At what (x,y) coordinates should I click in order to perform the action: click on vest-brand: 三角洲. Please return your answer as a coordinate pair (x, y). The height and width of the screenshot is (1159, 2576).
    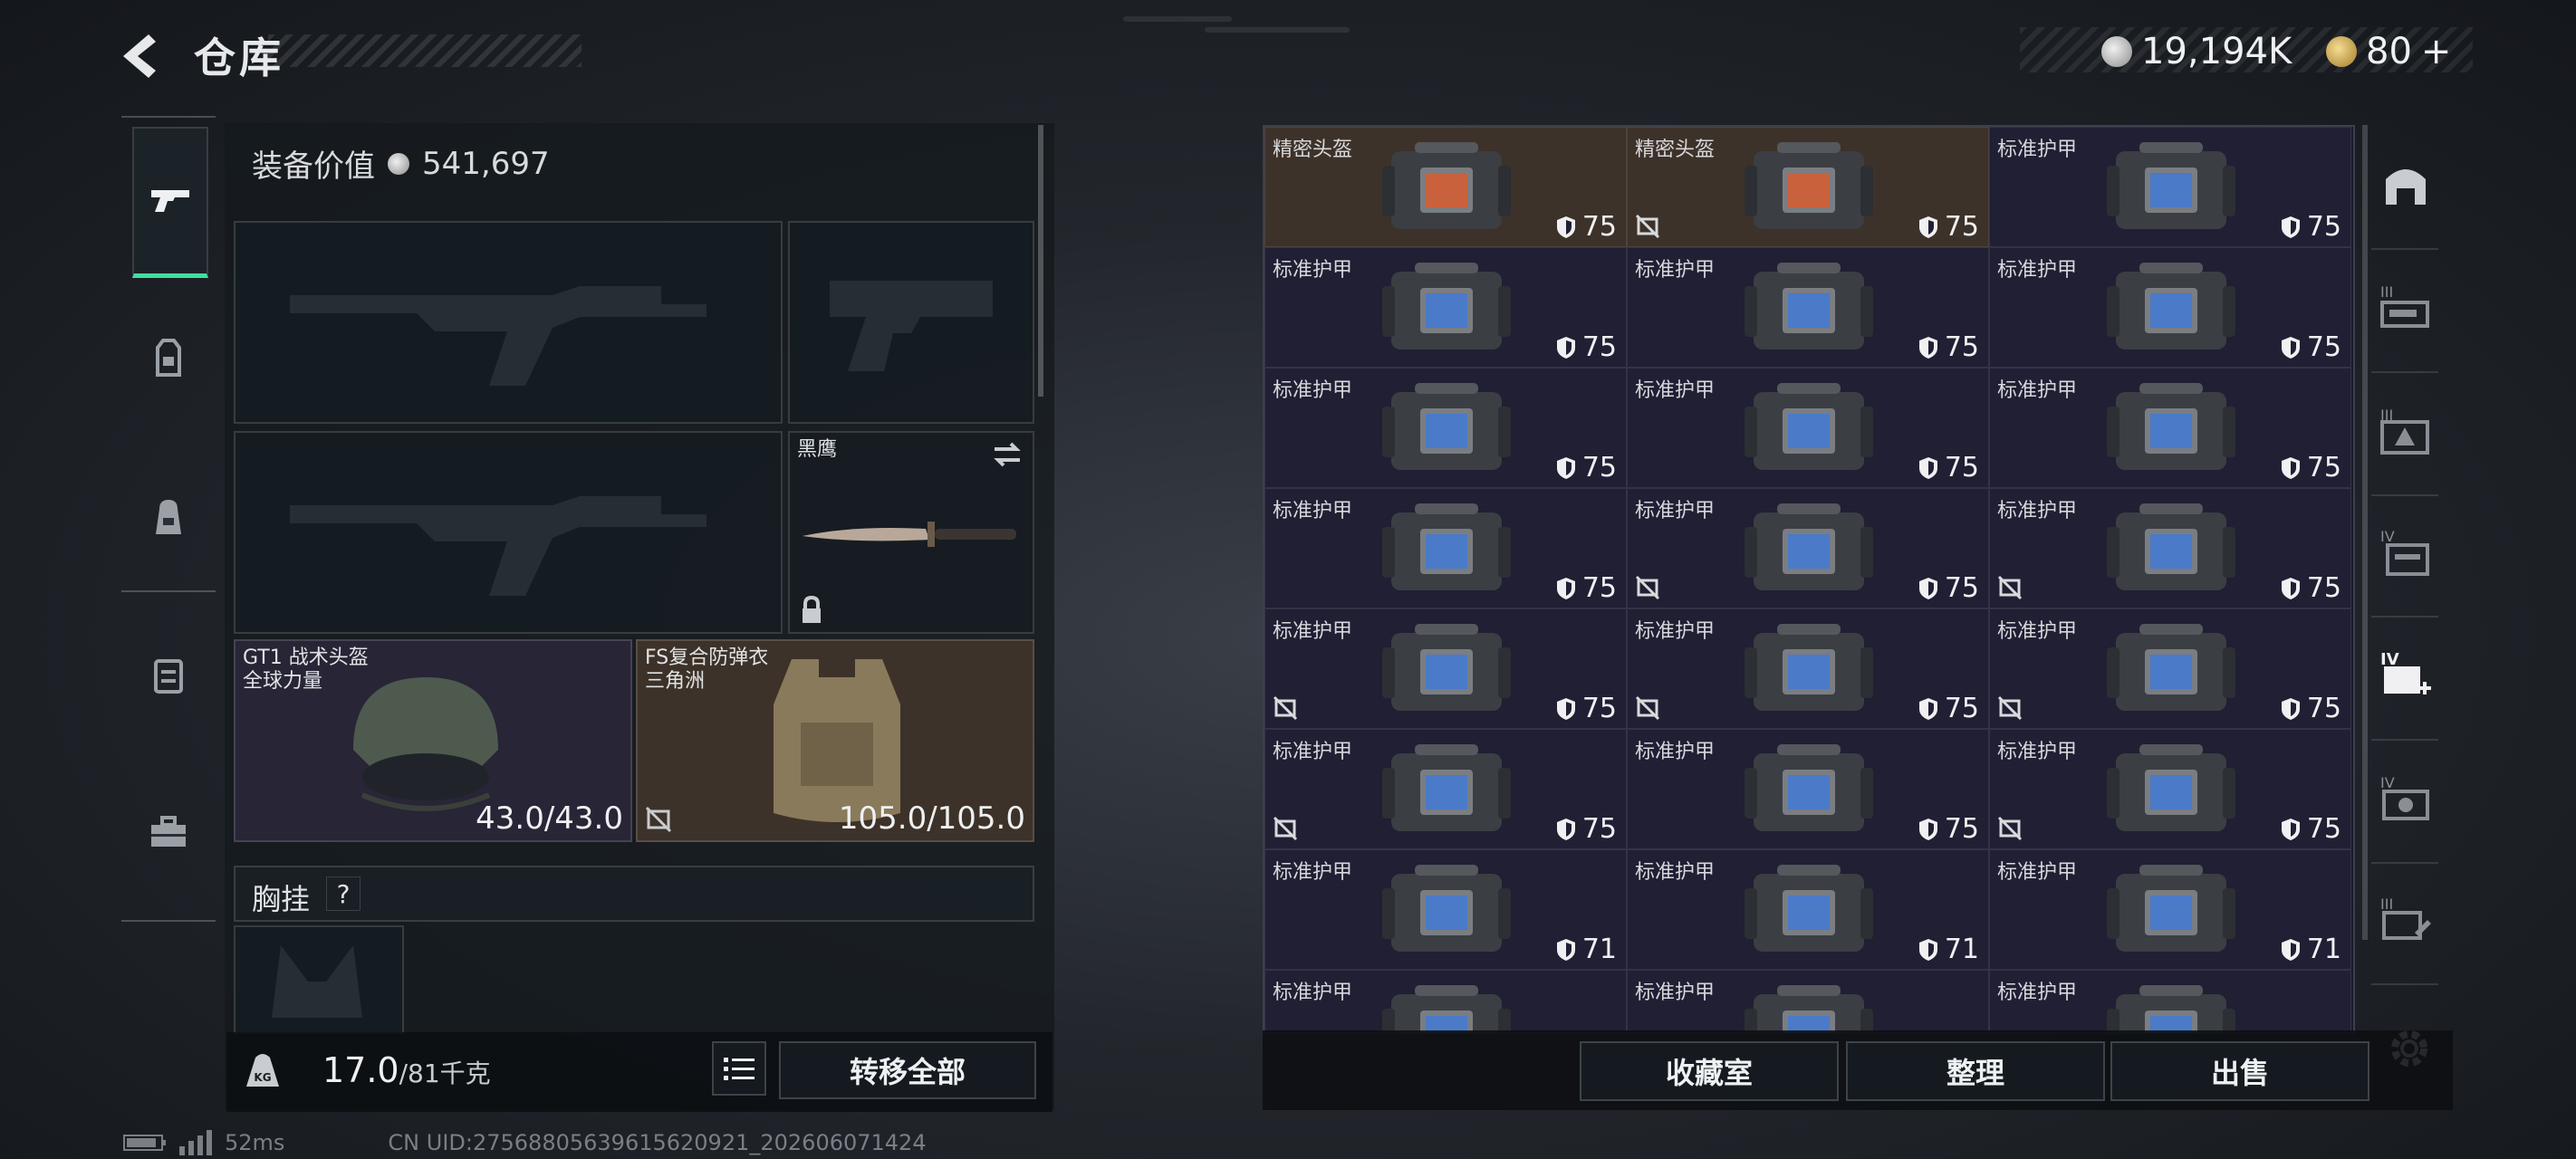
    Looking at the image, I should click on (675, 681).